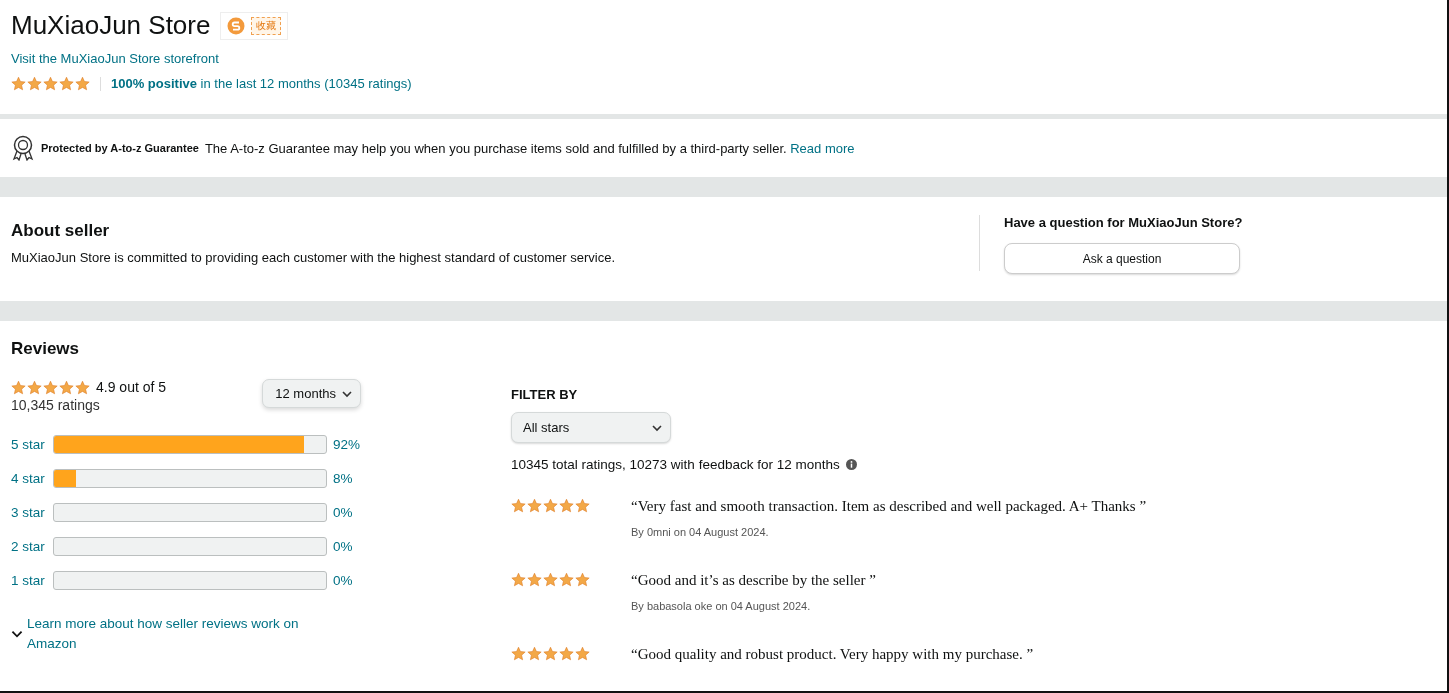 The width and height of the screenshot is (1449, 693). I want to click on section-heading: About seller, so click(61, 231).